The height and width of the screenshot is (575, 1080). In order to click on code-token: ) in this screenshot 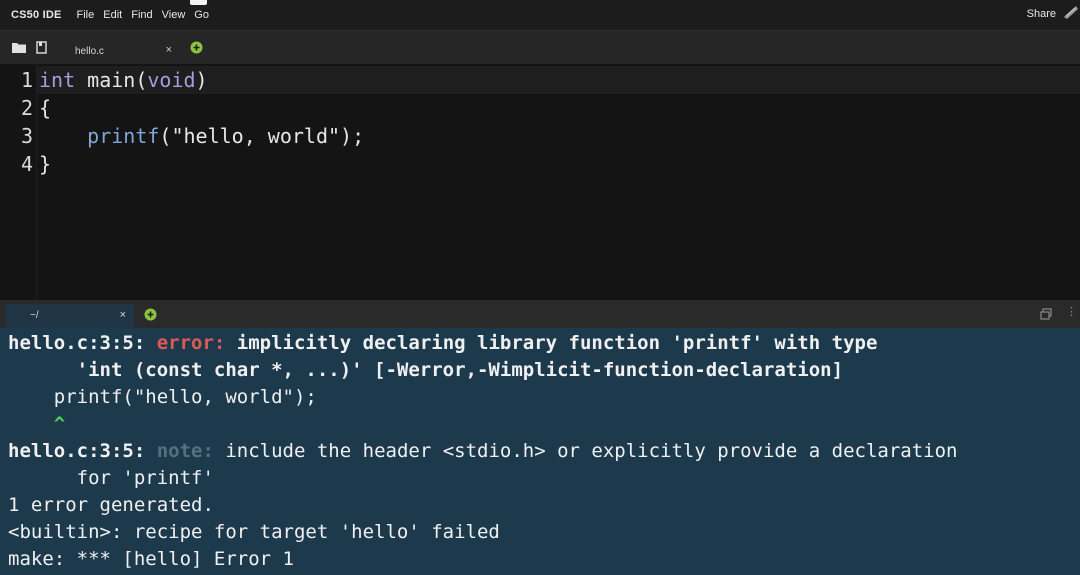, I will do `click(201, 80)`.